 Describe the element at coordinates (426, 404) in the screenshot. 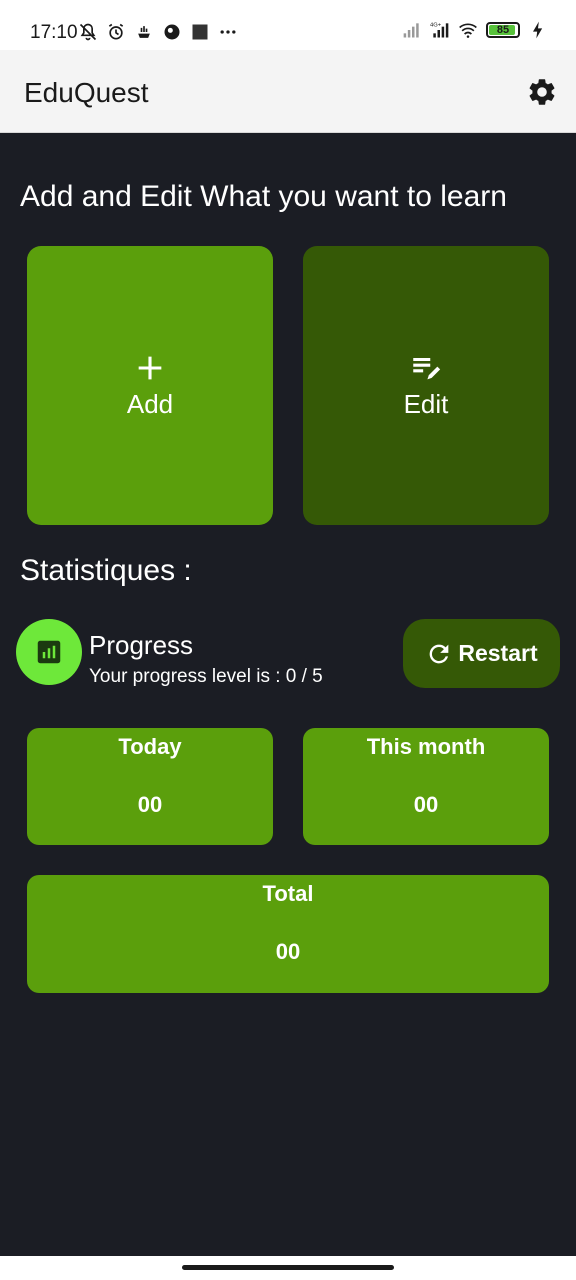

I see `edit-button-label: Edit` at that location.